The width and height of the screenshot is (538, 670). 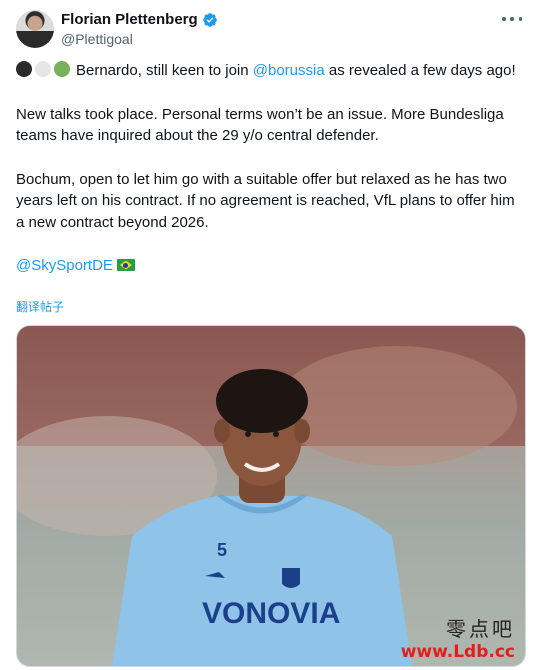 What do you see at coordinates (35, 29) in the screenshot?
I see `avatar` at bounding box center [35, 29].